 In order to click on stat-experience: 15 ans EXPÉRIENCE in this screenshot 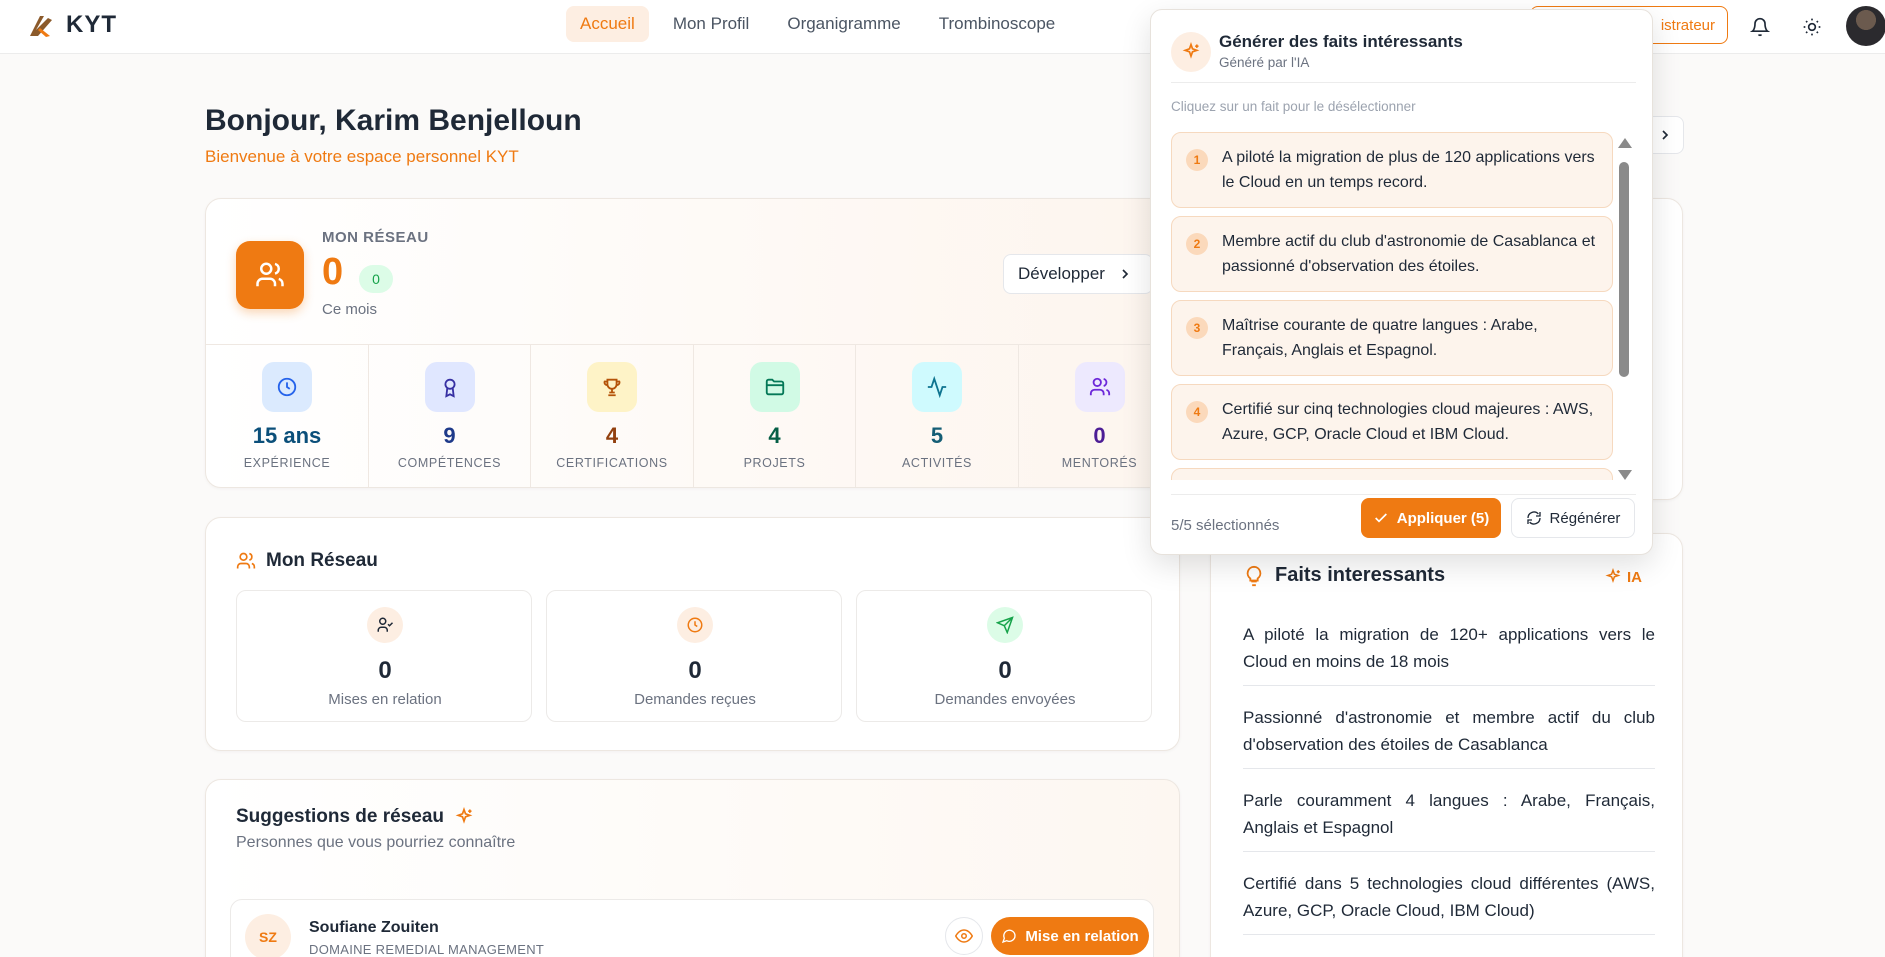, I will do `click(287, 416)`.